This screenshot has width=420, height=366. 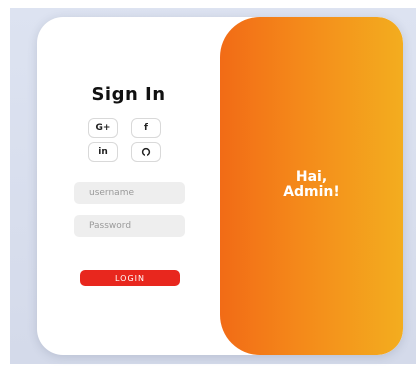 What do you see at coordinates (103, 128) in the screenshot?
I see `google-plus-icon: G+` at bounding box center [103, 128].